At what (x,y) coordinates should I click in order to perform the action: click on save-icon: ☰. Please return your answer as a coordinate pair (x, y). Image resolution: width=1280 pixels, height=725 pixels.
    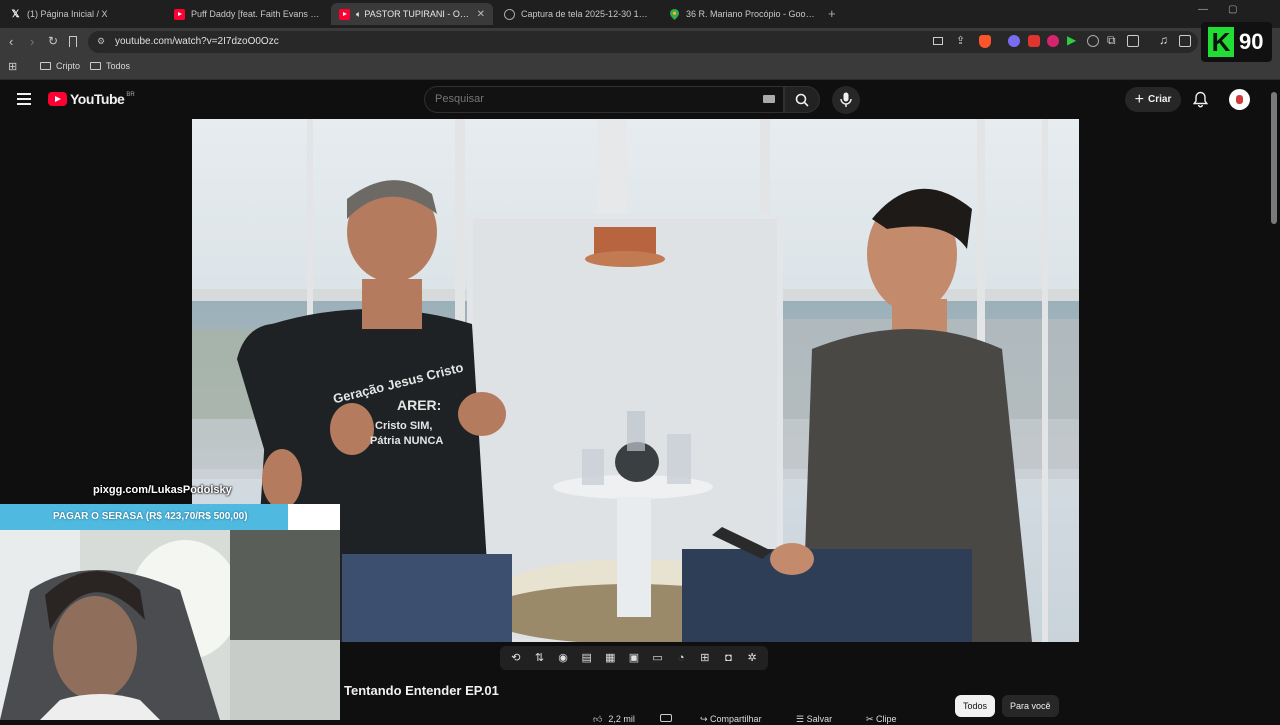
    Looking at the image, I should click on (801, 719).